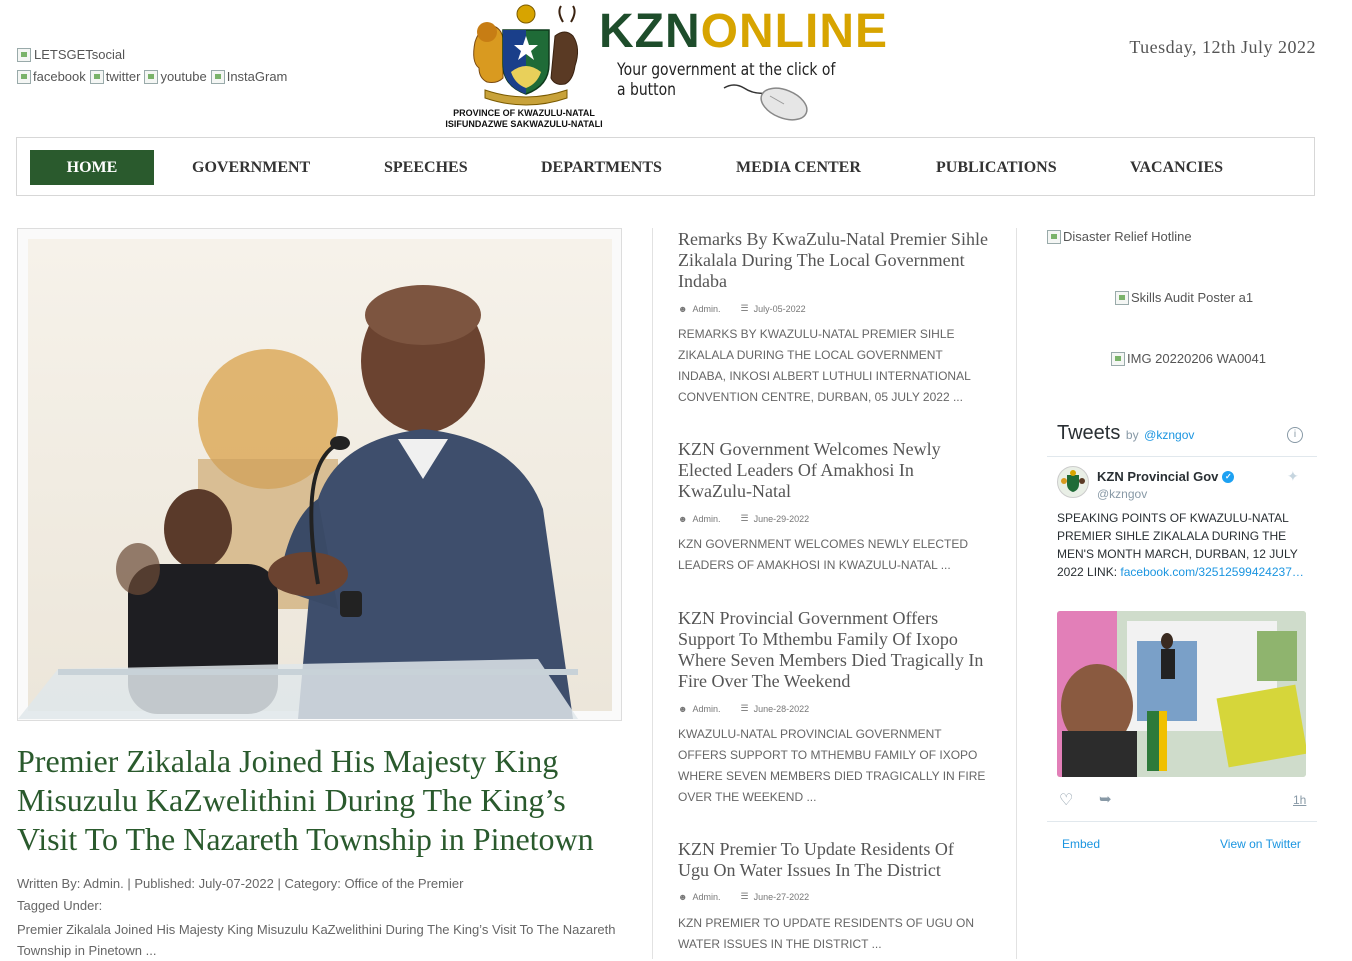 This screenshot has width=1352, height=961. I want to click on news-meta-1: ☻ Admin. ☰ July-05-2022, so click(742, 308).